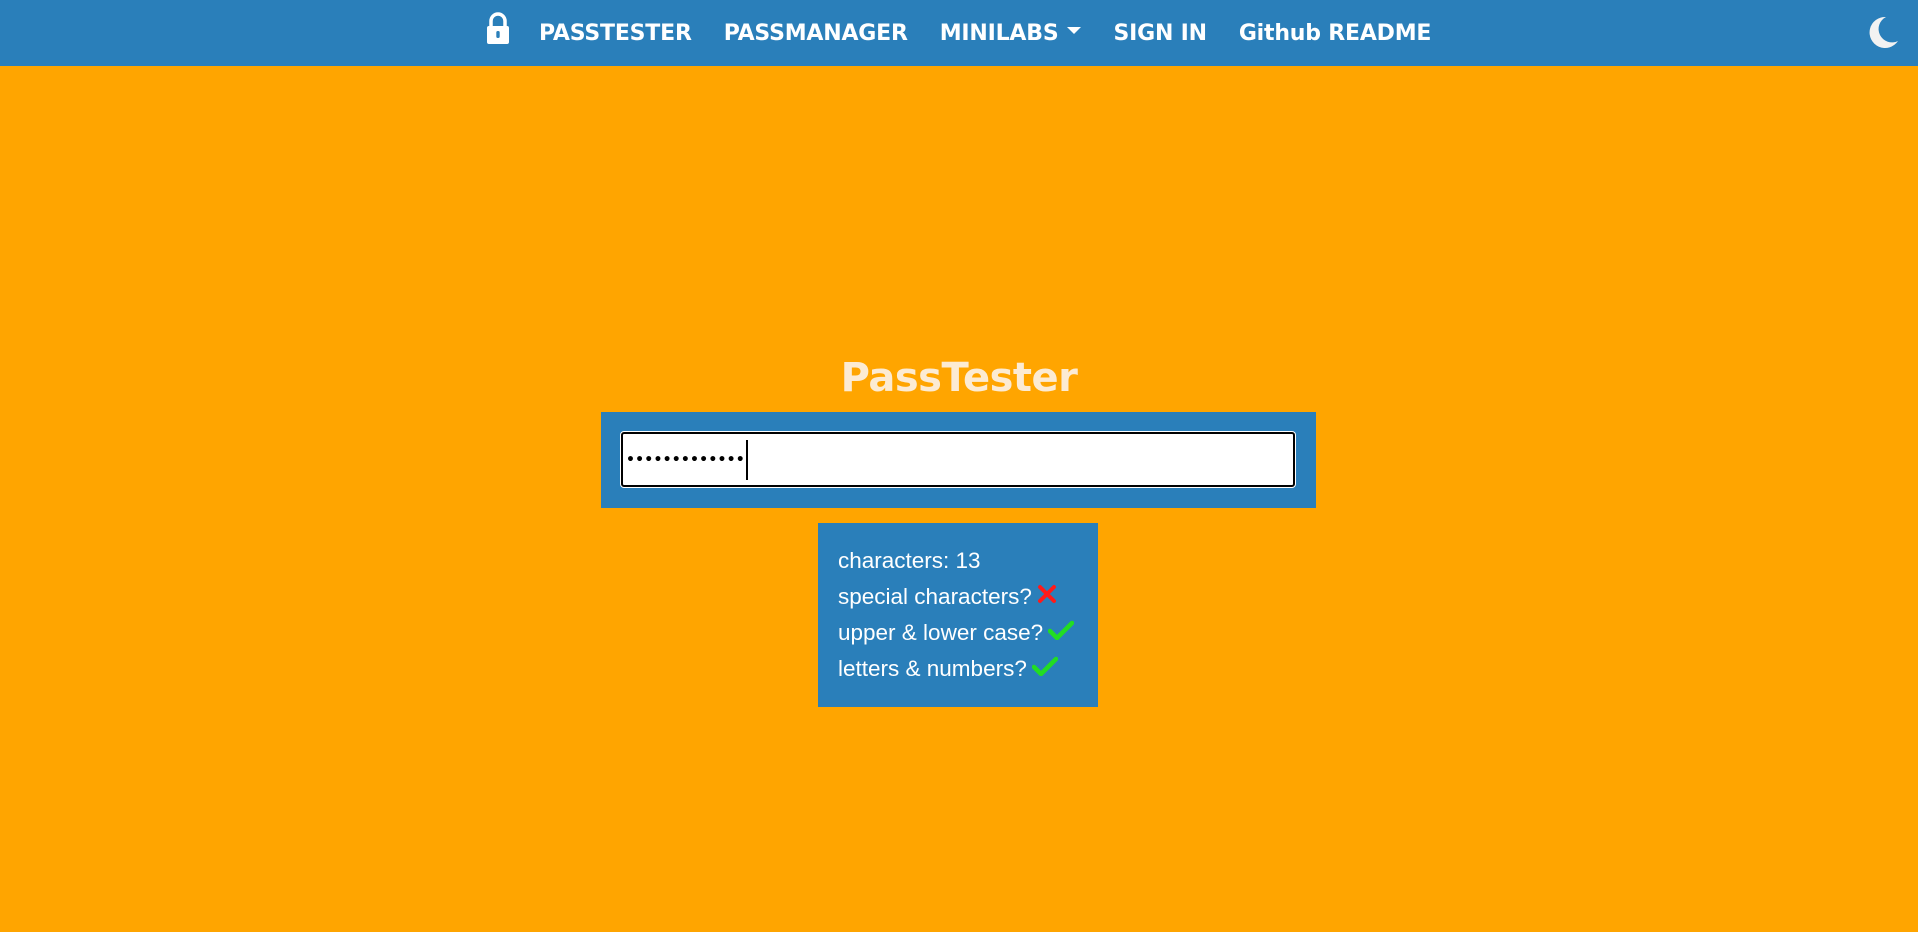 This screenshot has width=1918, height=932. What do you see at coordinates (746, 459) in the screenshot?
I see `text-cursor` at bounding box center [746, 459].